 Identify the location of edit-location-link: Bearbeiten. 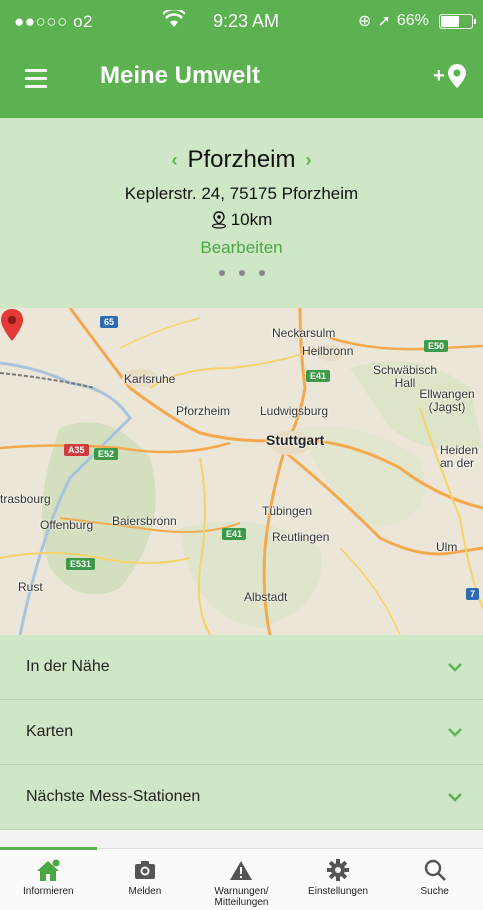
(241, 248).